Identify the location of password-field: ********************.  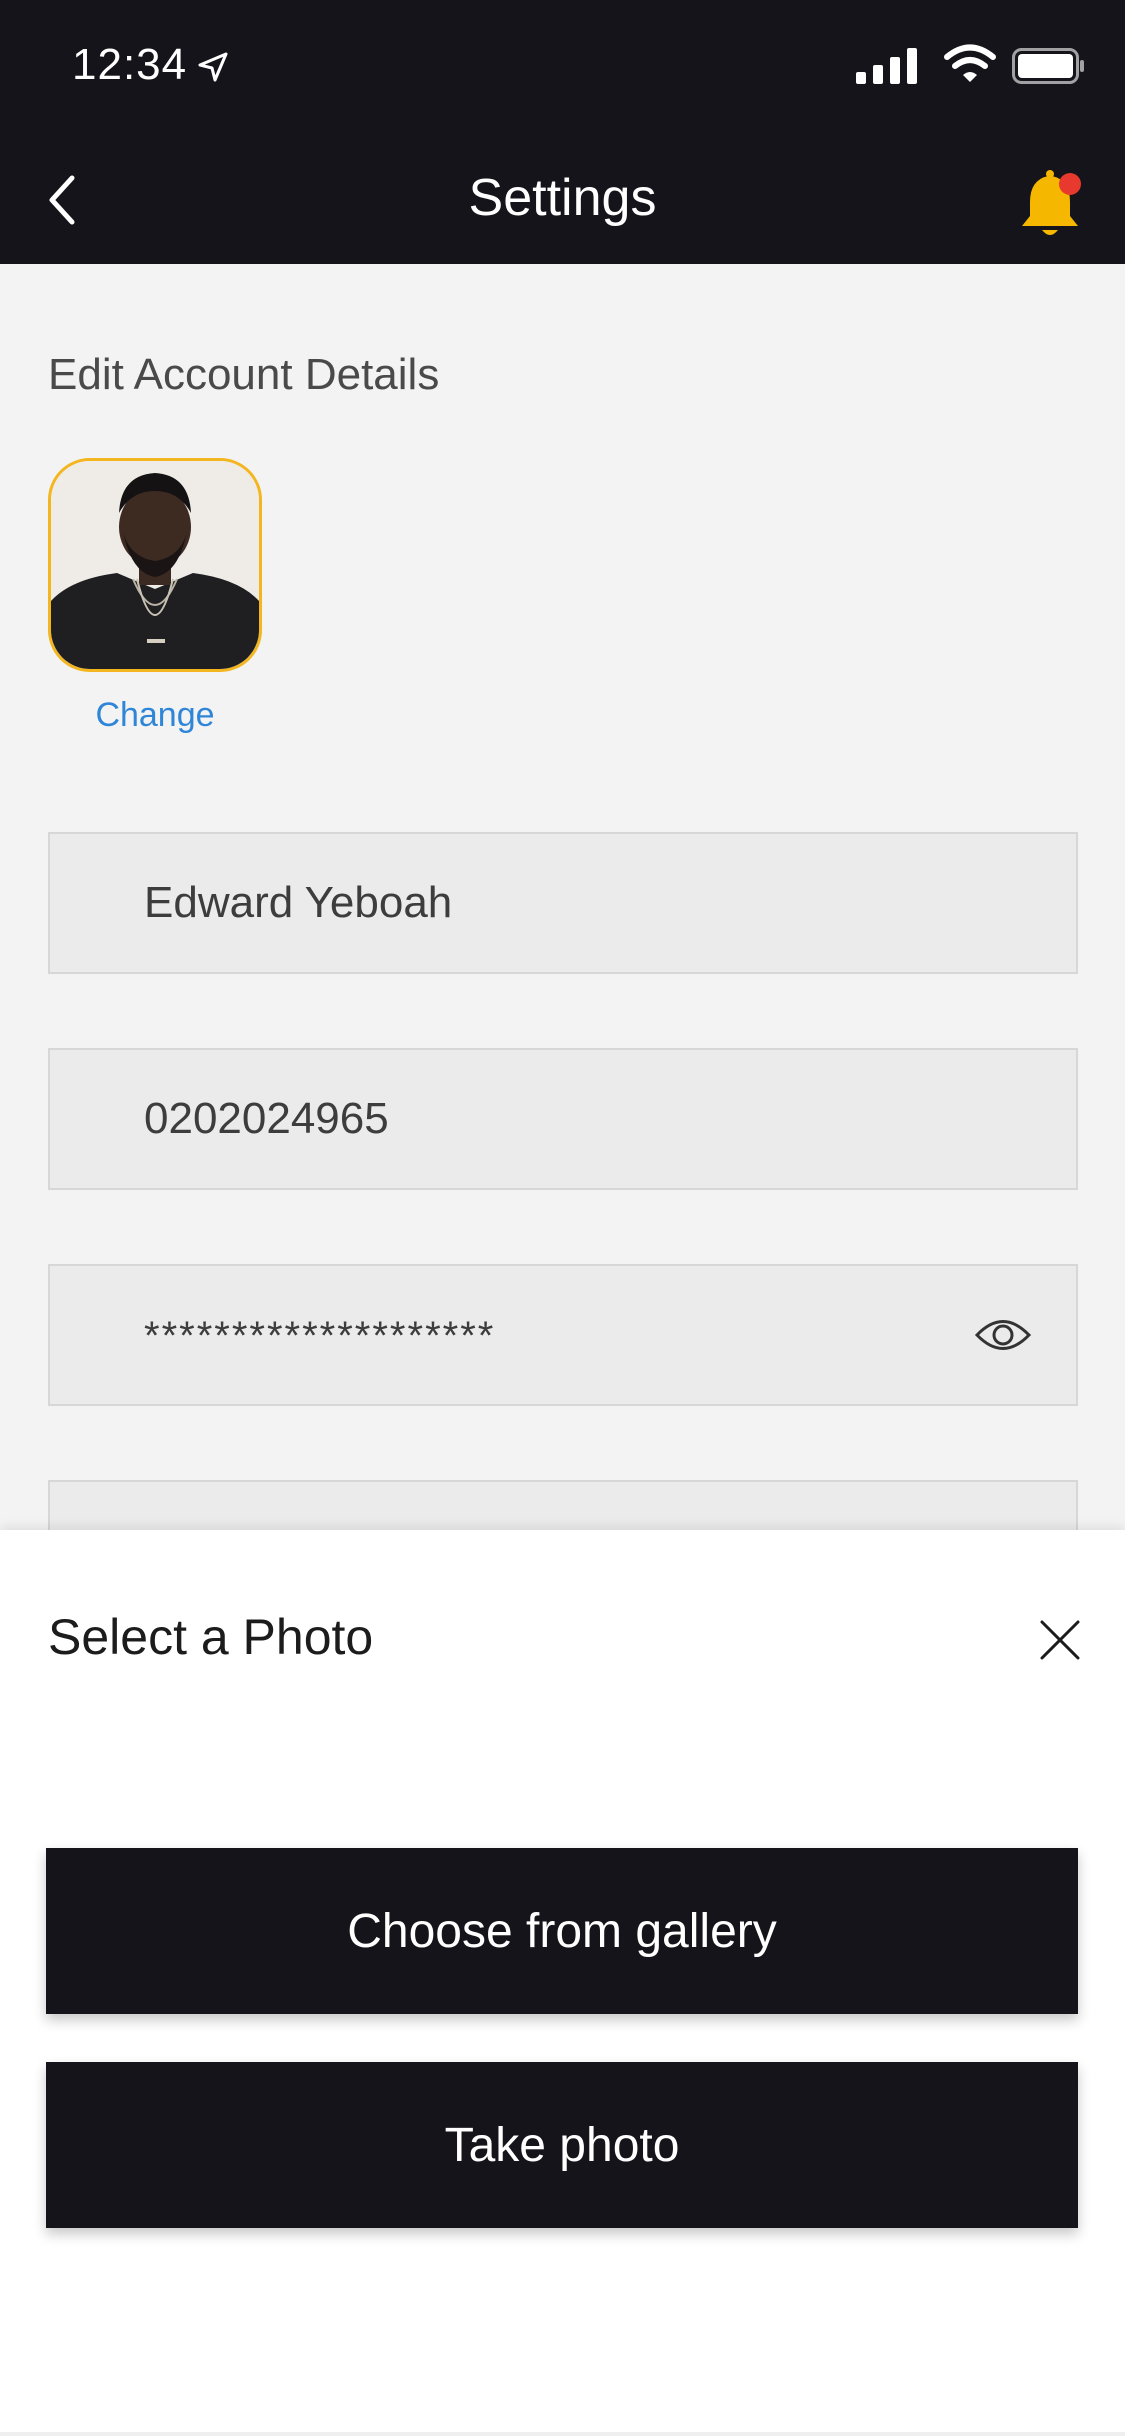
(563, 1335).